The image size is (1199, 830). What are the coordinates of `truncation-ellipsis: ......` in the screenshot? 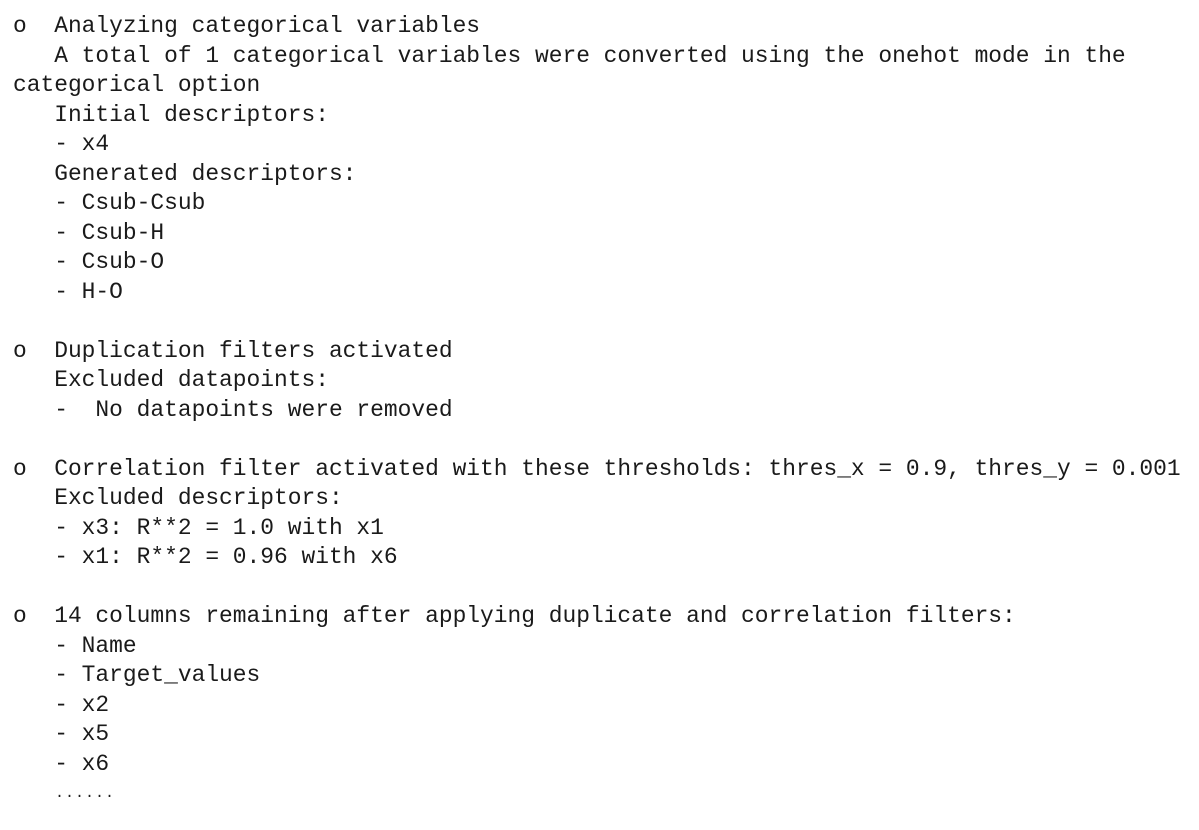 It's located at (85, 793).